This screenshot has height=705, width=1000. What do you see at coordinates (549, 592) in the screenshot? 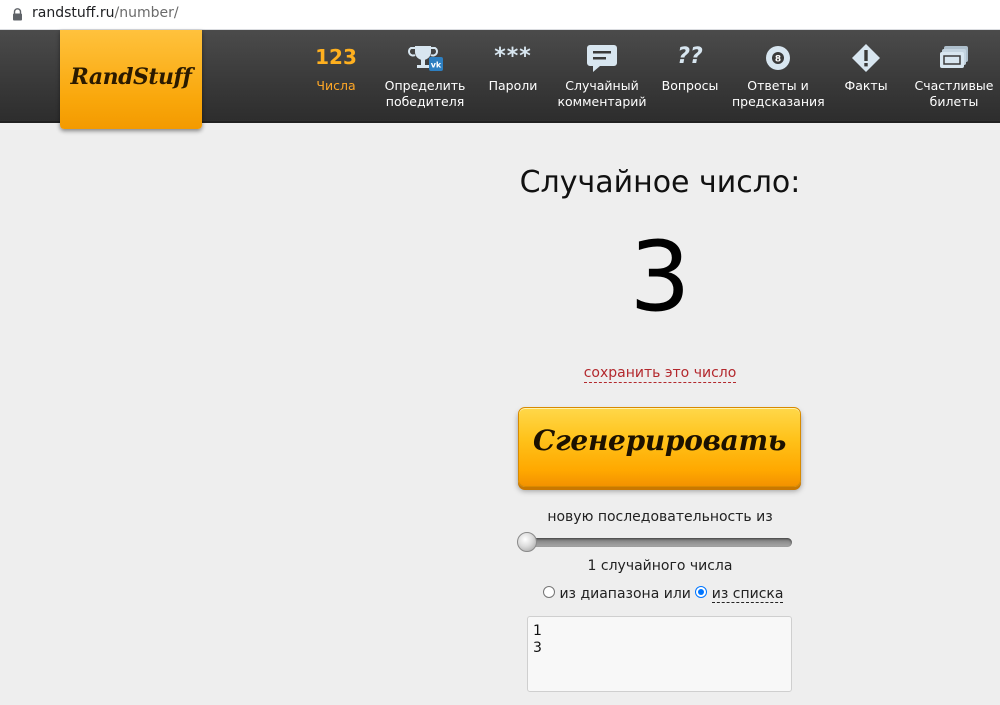
I see `radio-from-range` at bounding box center [549, 592].